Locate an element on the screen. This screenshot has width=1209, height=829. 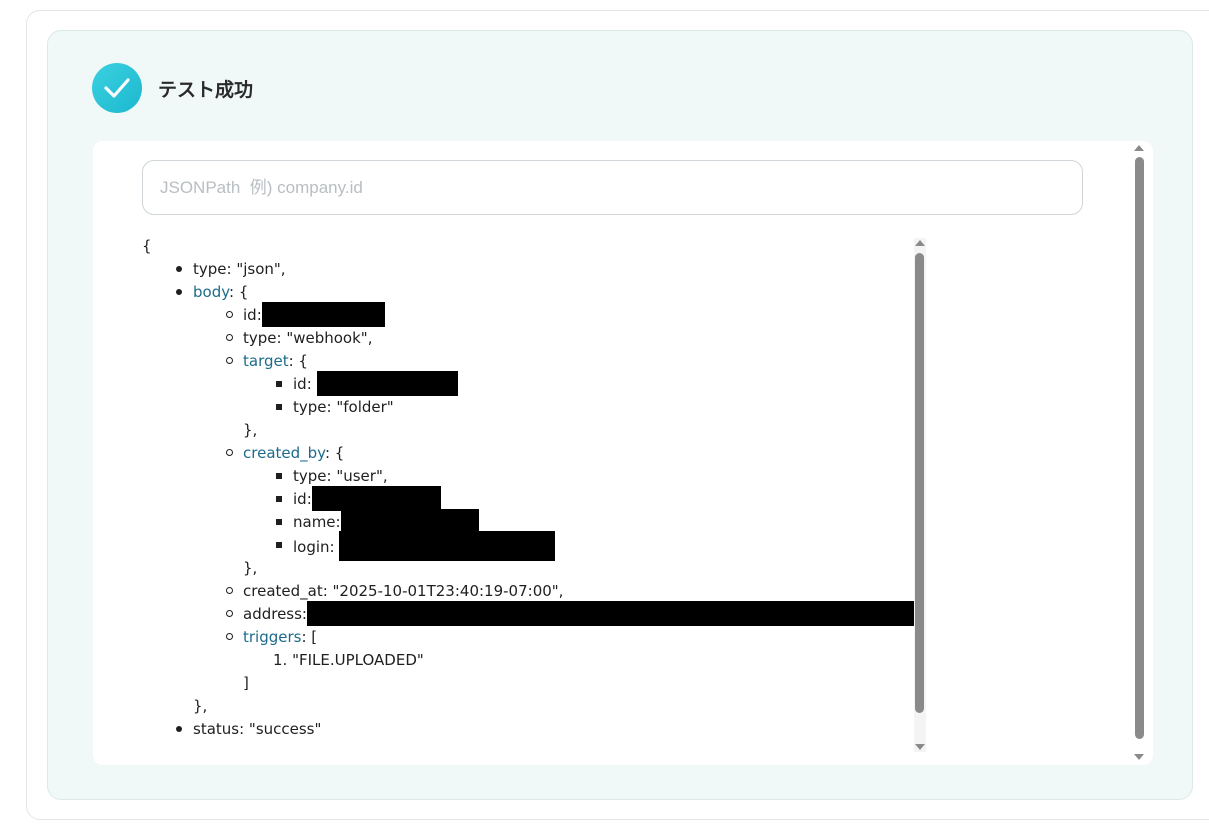
tree-target-close: }, is located at coordinates (250, 430).